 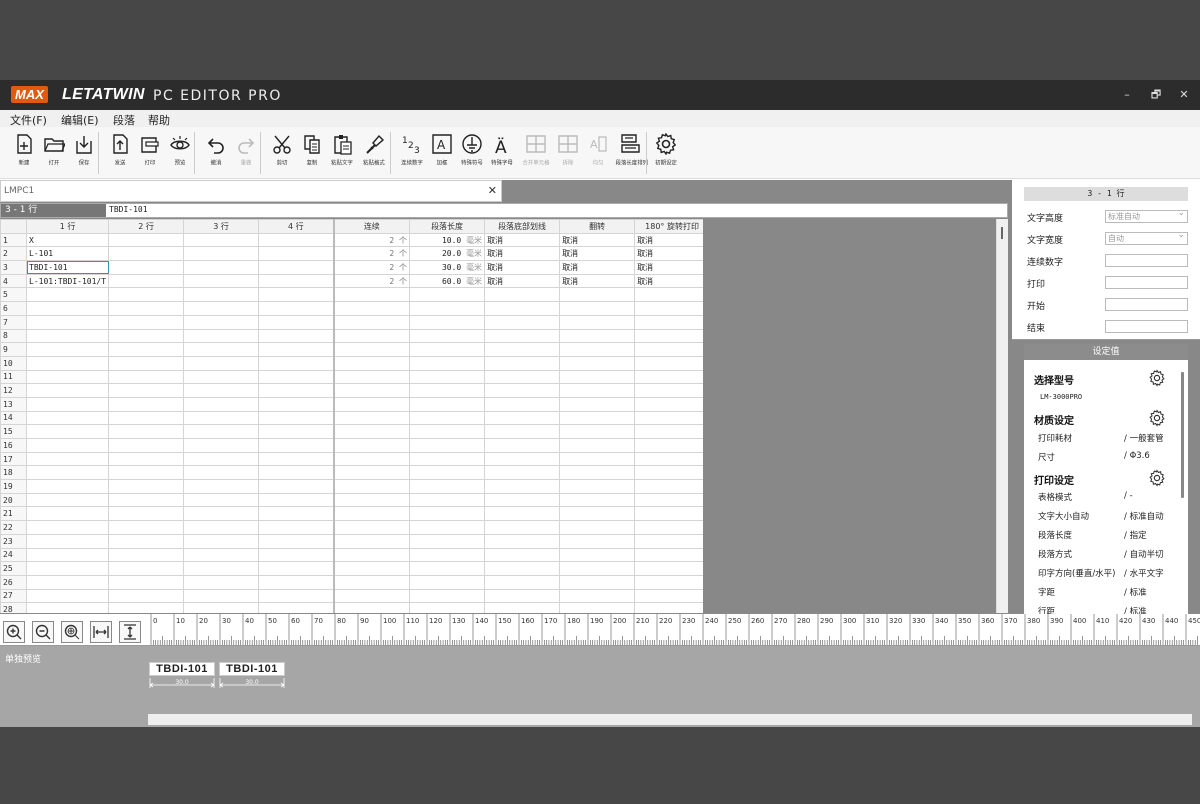 I want to click on sequence-number-button: 1 2 3 连续数字, so click(x=412, y=153).